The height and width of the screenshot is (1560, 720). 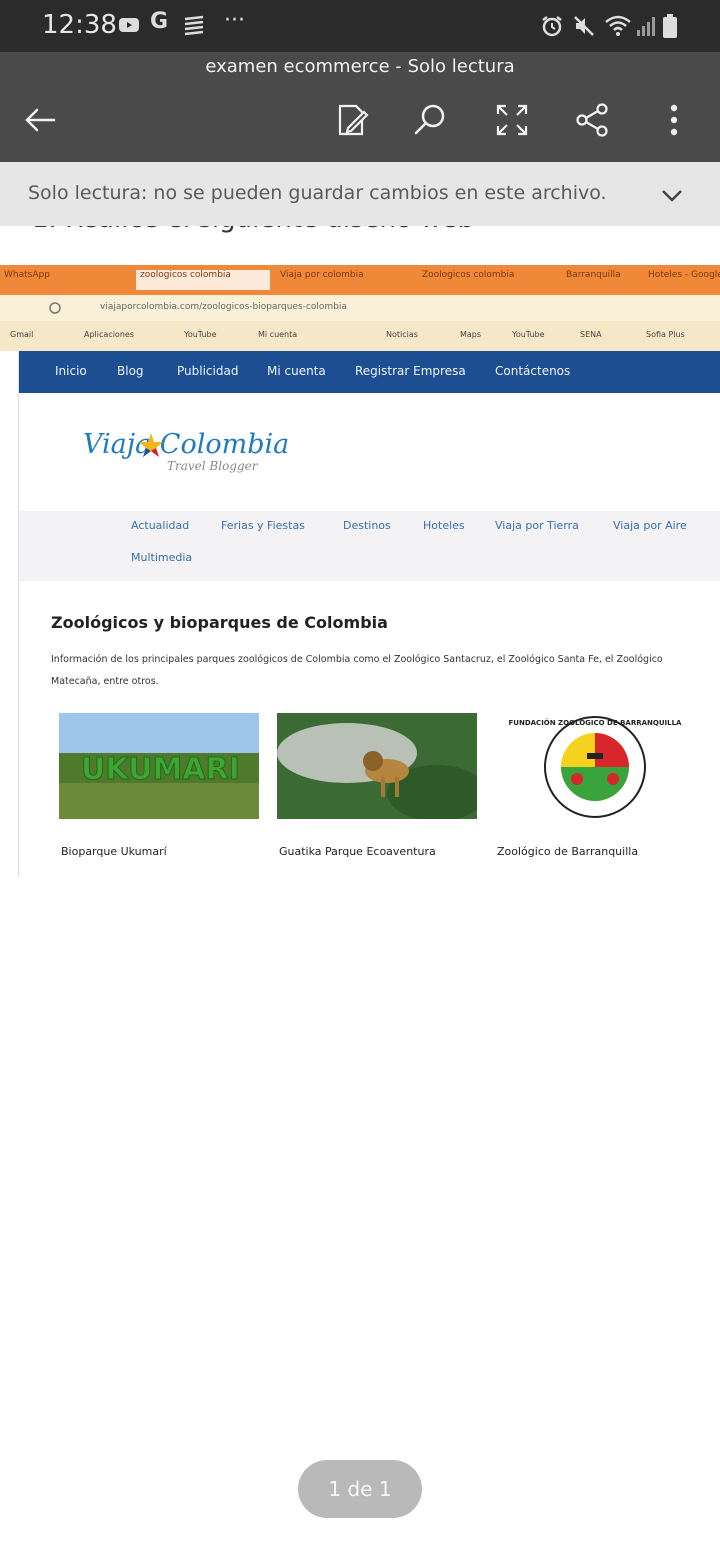 I want to click on reload-icon, so click(x=55, y=308).